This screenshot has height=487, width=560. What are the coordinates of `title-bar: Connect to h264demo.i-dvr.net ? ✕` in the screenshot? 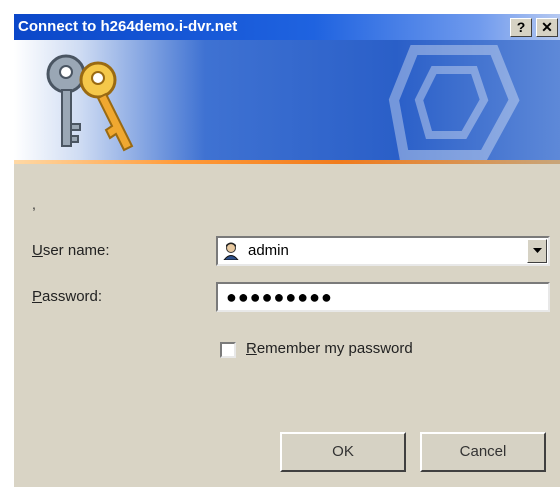 It's located at (287, 27).